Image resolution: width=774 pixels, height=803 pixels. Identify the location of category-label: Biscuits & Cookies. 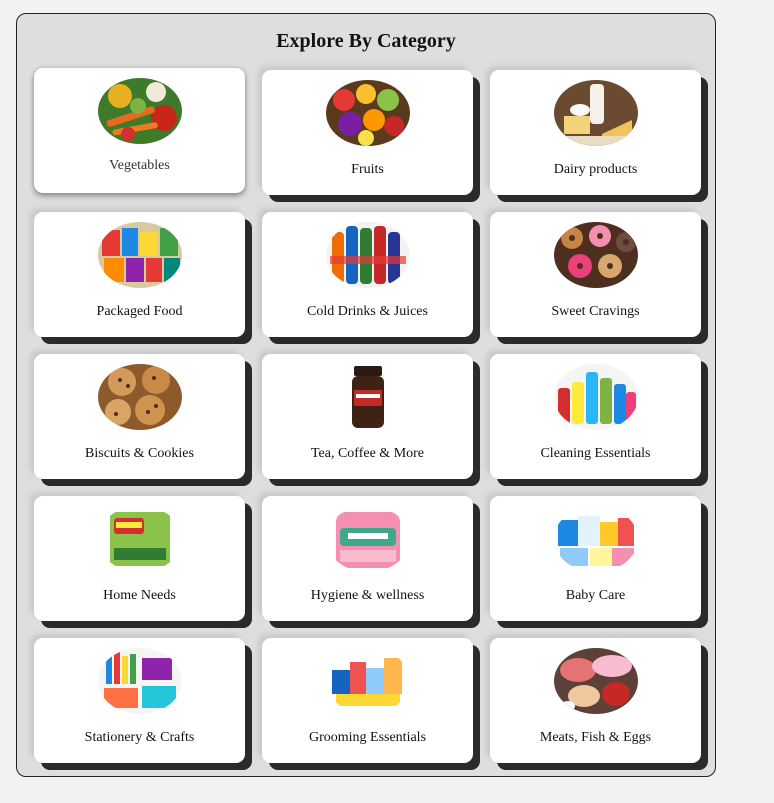
(139, 453).